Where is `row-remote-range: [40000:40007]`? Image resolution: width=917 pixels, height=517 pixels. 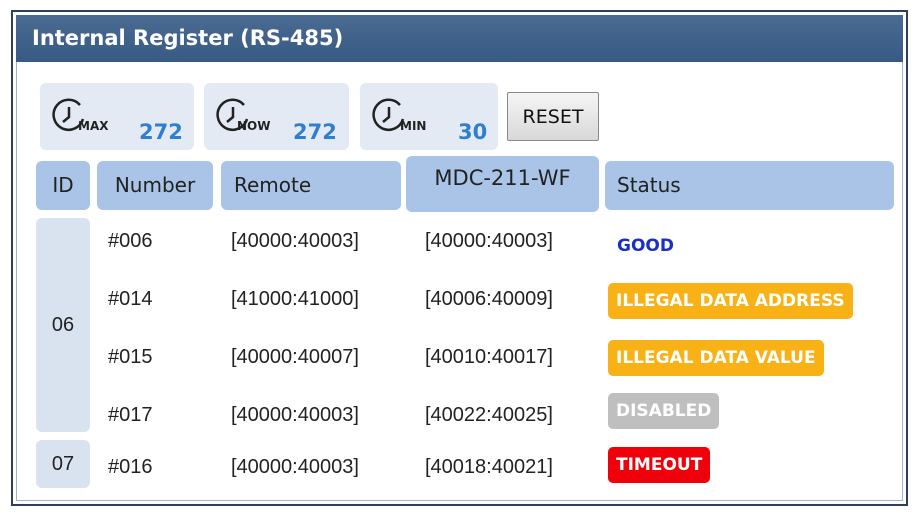
row-remote-range: [40000:40007] is located at coordinates (295, 357).